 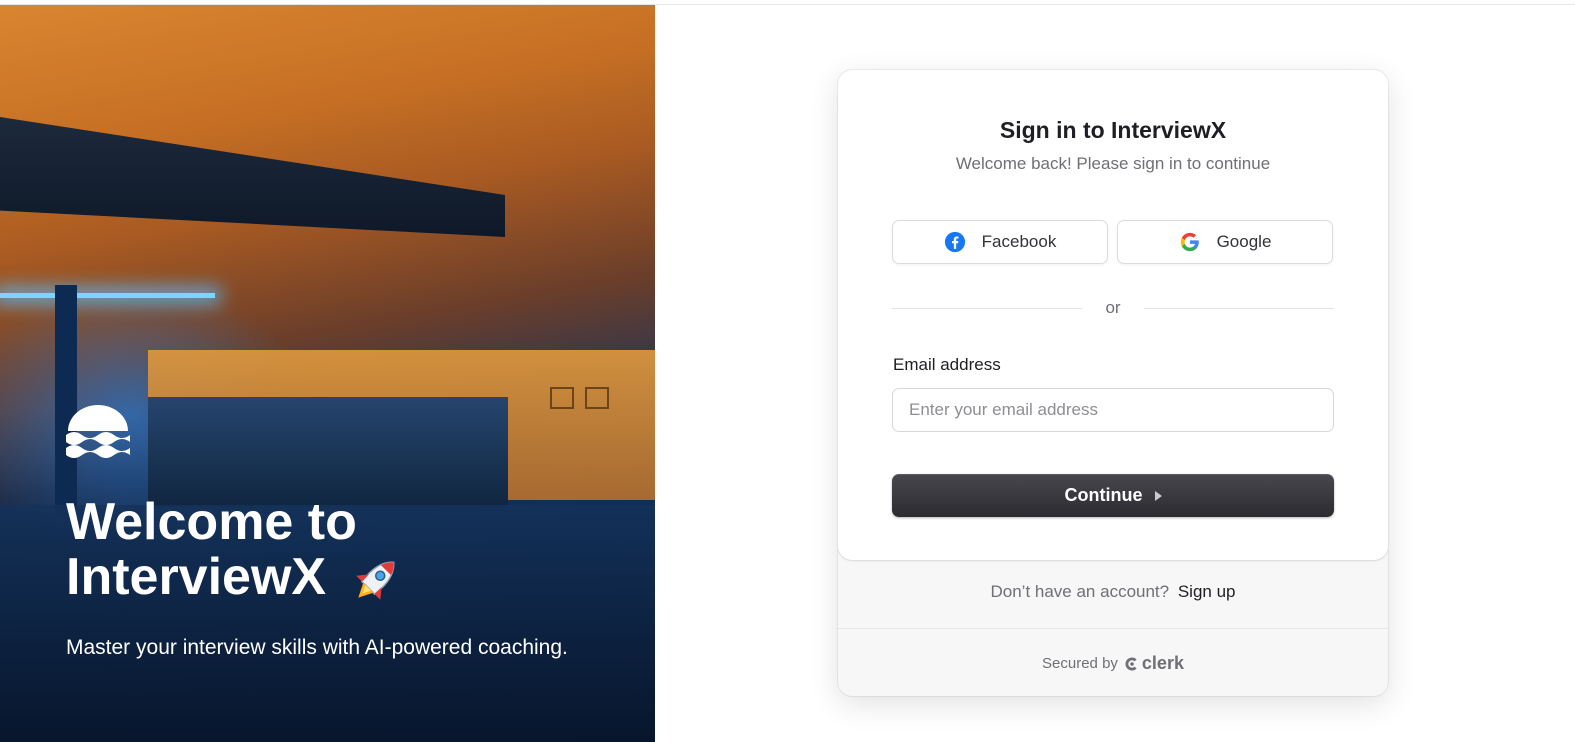 I want to click on footer-divider, so click(x=1113, y=628).